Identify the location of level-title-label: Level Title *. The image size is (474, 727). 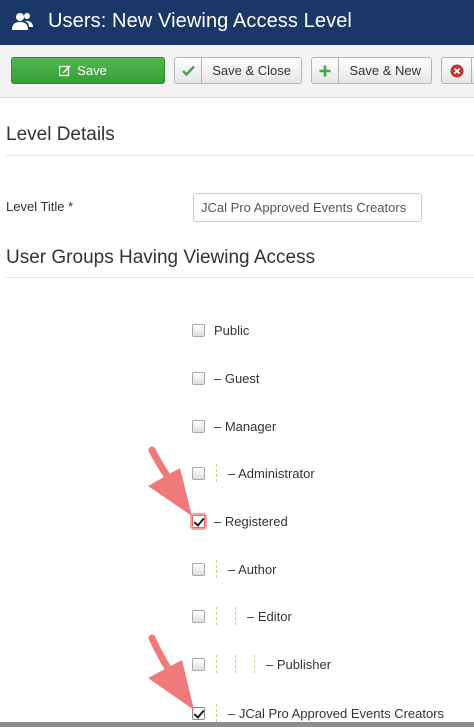
(40, 206).